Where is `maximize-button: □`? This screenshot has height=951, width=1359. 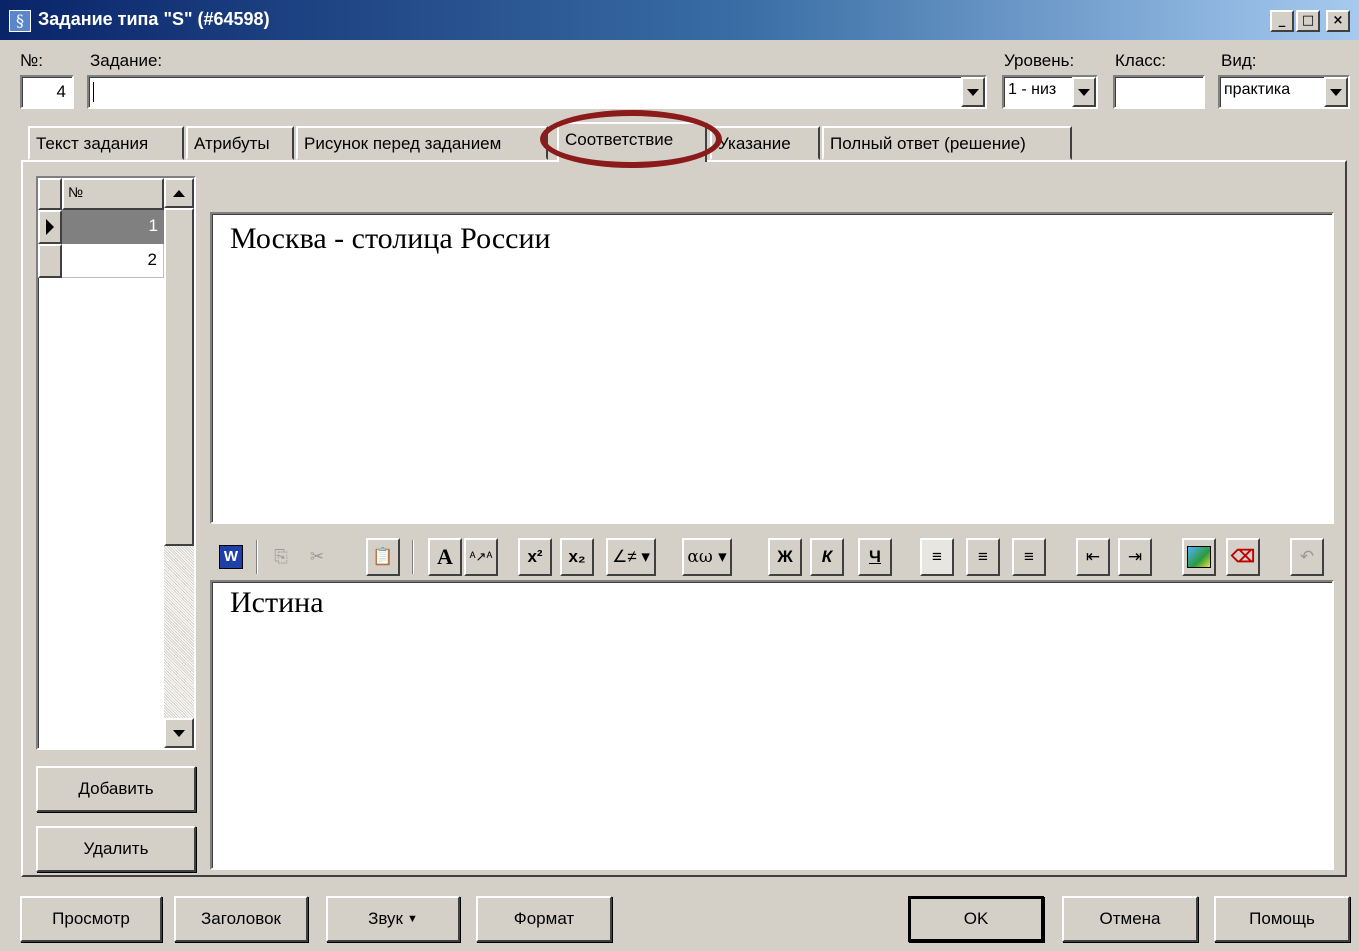
maximize-button: □ is located at coordinates (1308, 21).